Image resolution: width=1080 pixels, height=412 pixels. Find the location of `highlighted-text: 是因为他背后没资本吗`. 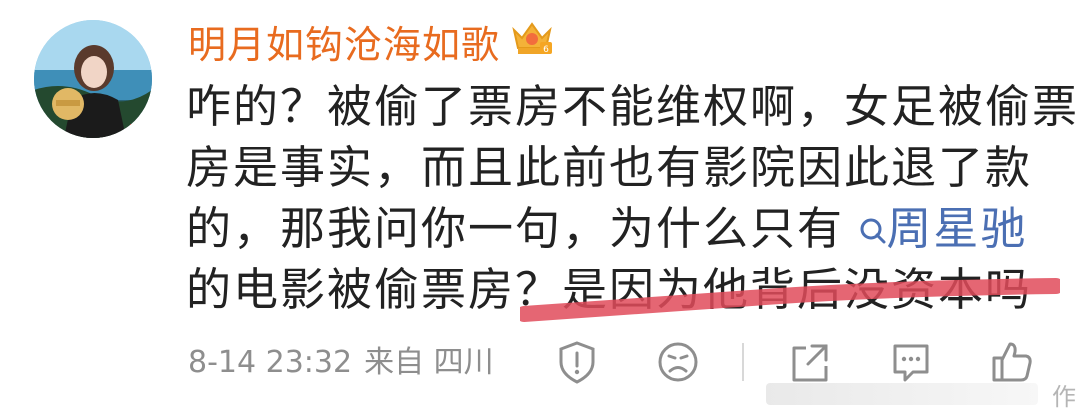

highlighted-text: 是因为他背后没资本吗 is located at coordinates (797, 289).